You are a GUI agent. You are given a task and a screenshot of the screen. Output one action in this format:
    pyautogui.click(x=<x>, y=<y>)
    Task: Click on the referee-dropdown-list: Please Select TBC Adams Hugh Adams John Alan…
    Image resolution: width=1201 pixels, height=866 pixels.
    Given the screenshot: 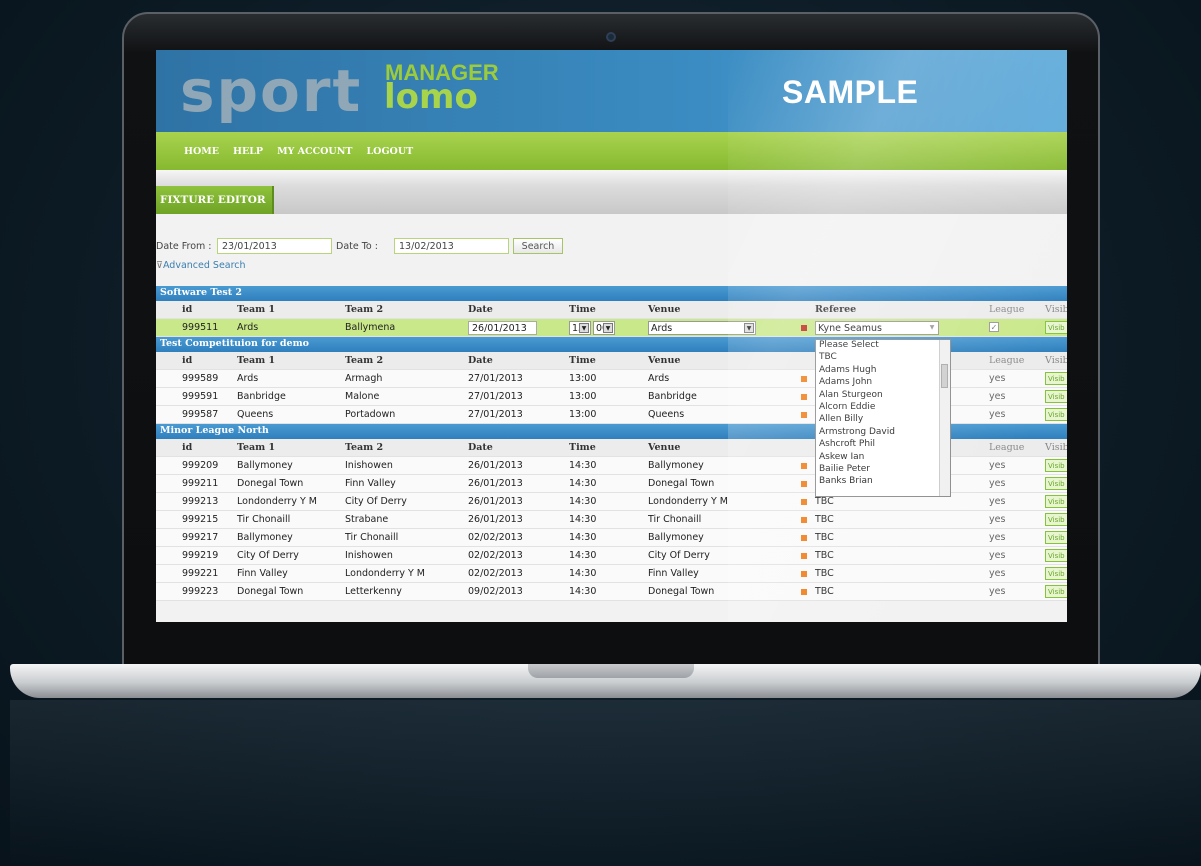 What is the action you would take?
    pyautogui.click(x=883, y=418)
    